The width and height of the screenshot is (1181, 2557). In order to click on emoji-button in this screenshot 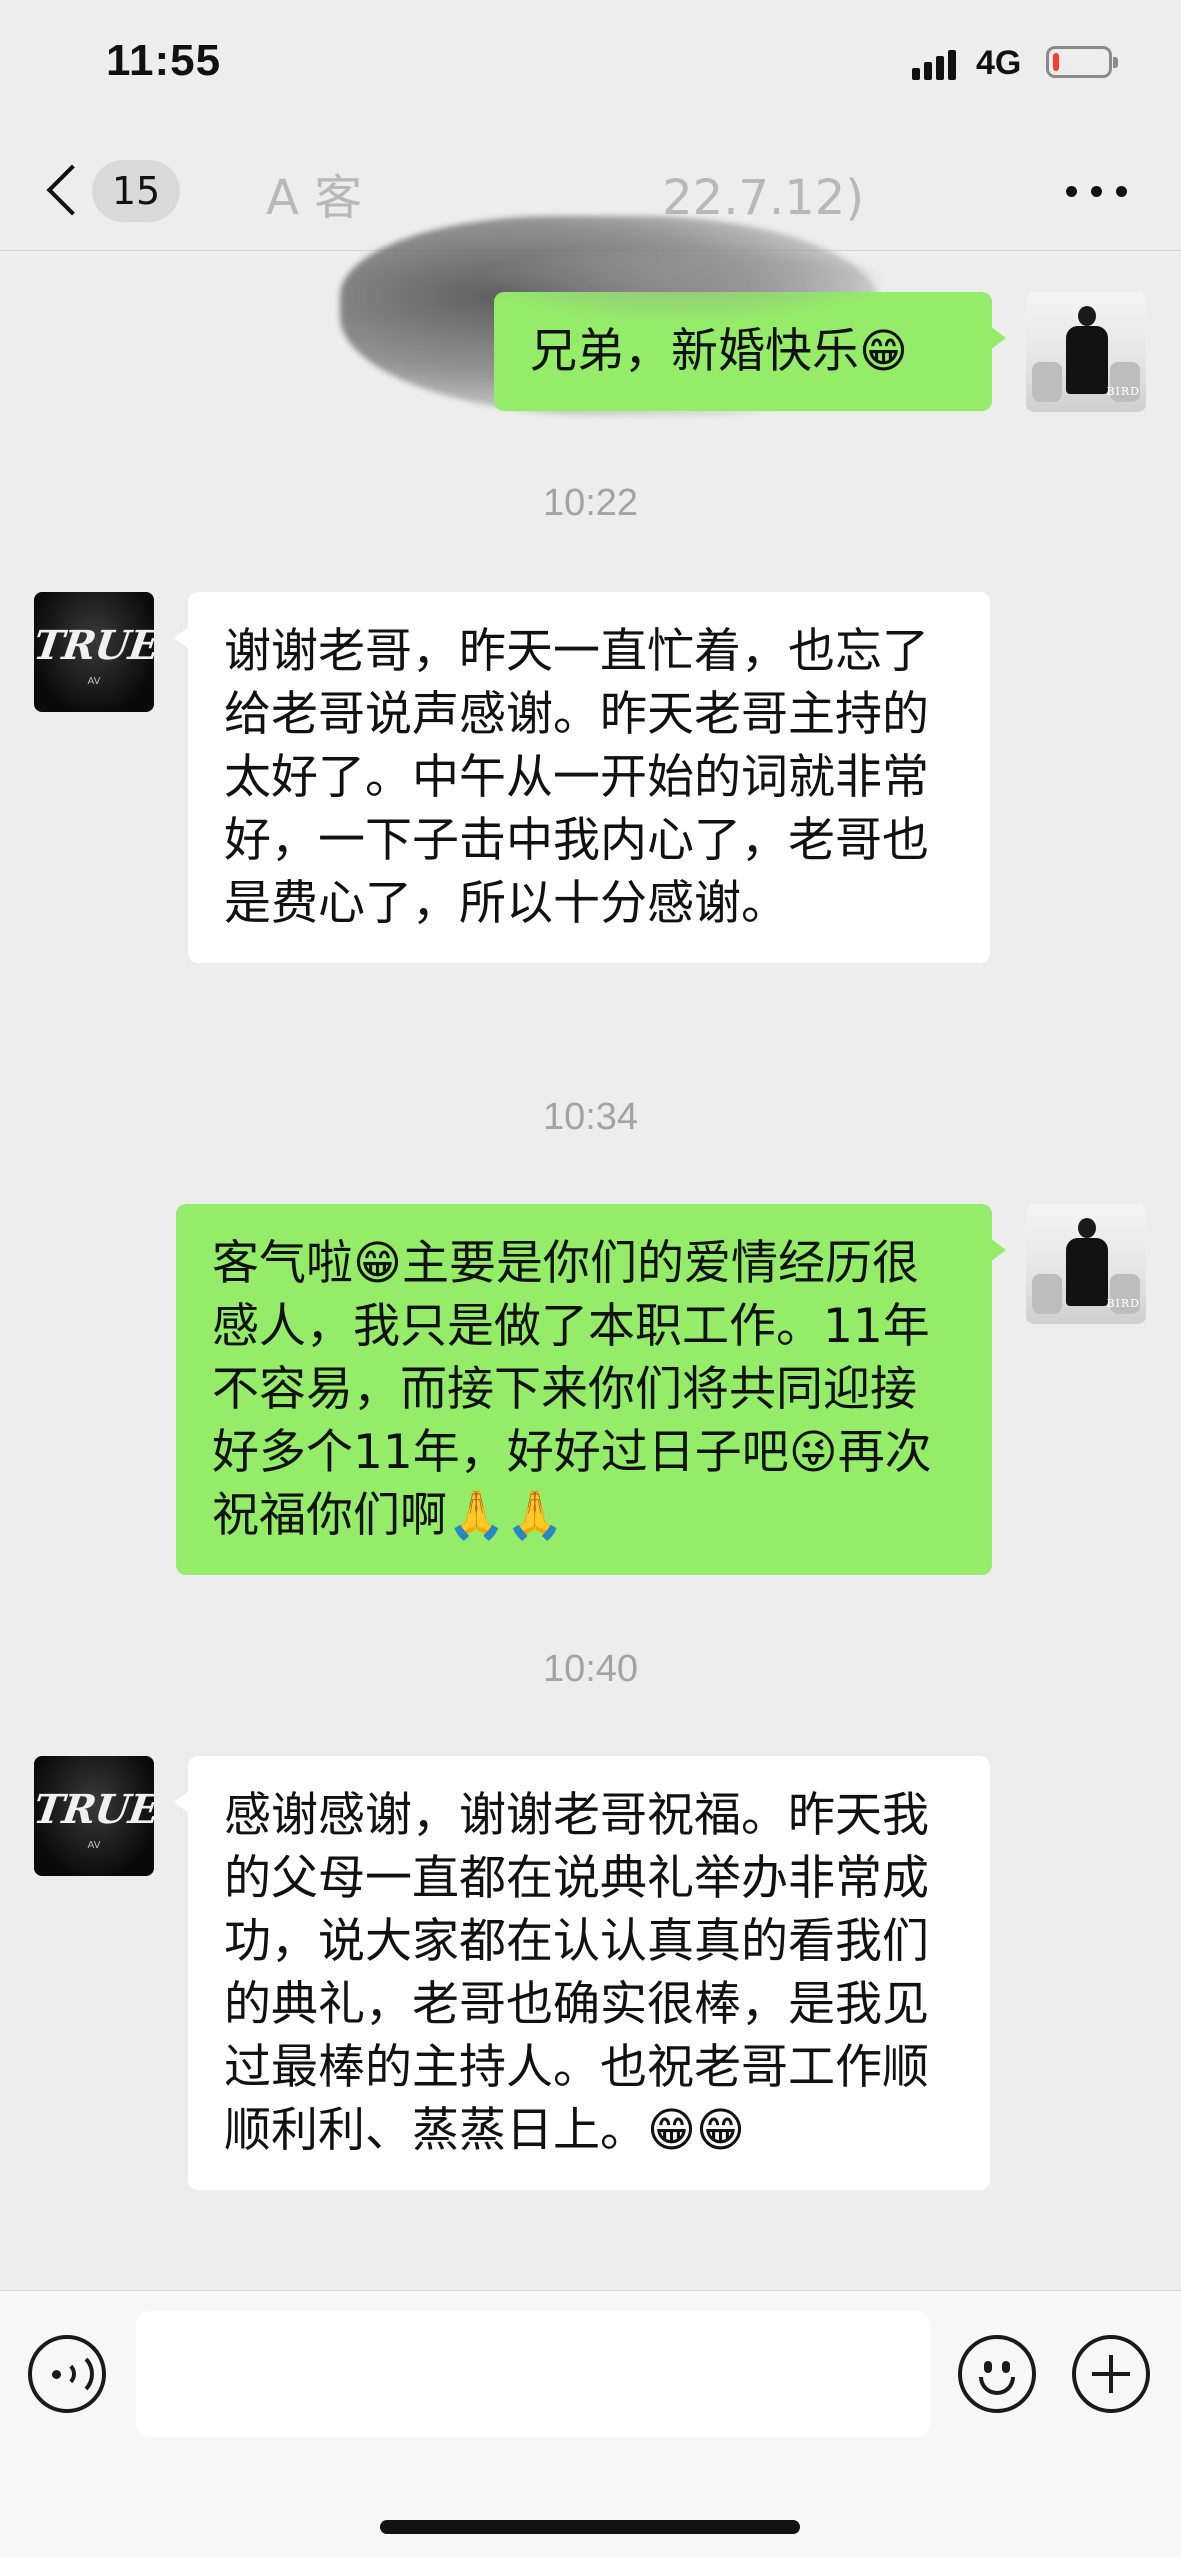, I will do `click(997, 2374)`.